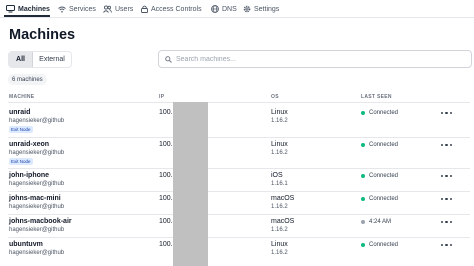  I want to click on machine-count-badge: 6 machines, so click(27, 79).